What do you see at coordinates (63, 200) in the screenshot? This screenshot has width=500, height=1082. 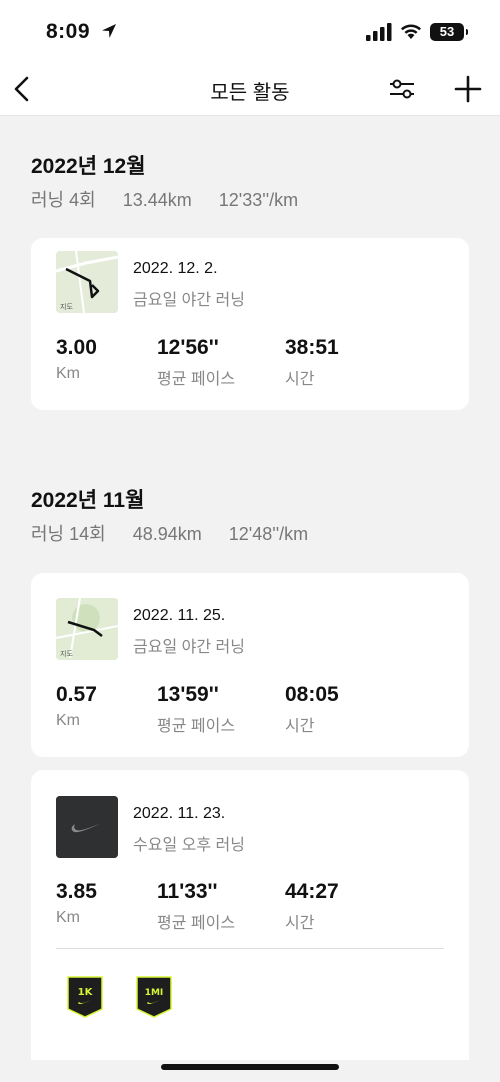 I see `month-run-count: 러닝 4회` at bounding box center [63, 200].